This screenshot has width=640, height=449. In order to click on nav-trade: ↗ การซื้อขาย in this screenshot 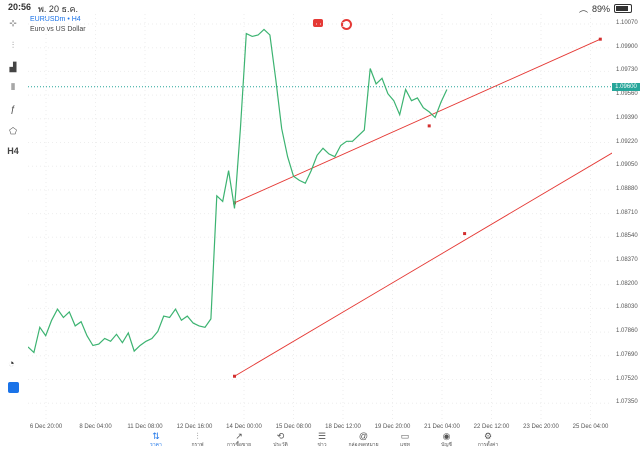, I will do `click(239, 440)`.